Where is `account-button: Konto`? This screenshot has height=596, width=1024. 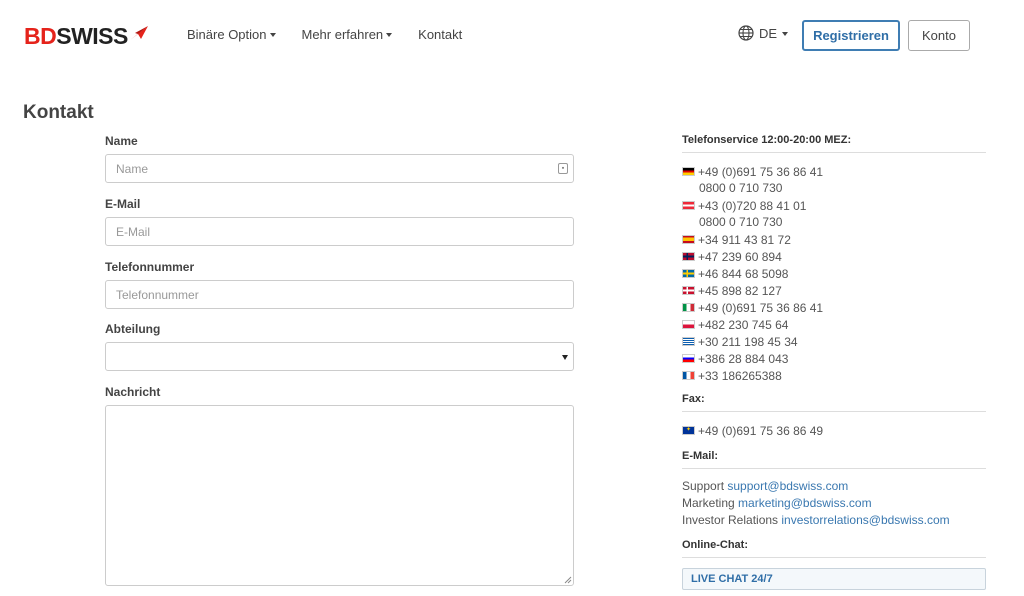
account-button: Konto is located at coordinates (939, 35).